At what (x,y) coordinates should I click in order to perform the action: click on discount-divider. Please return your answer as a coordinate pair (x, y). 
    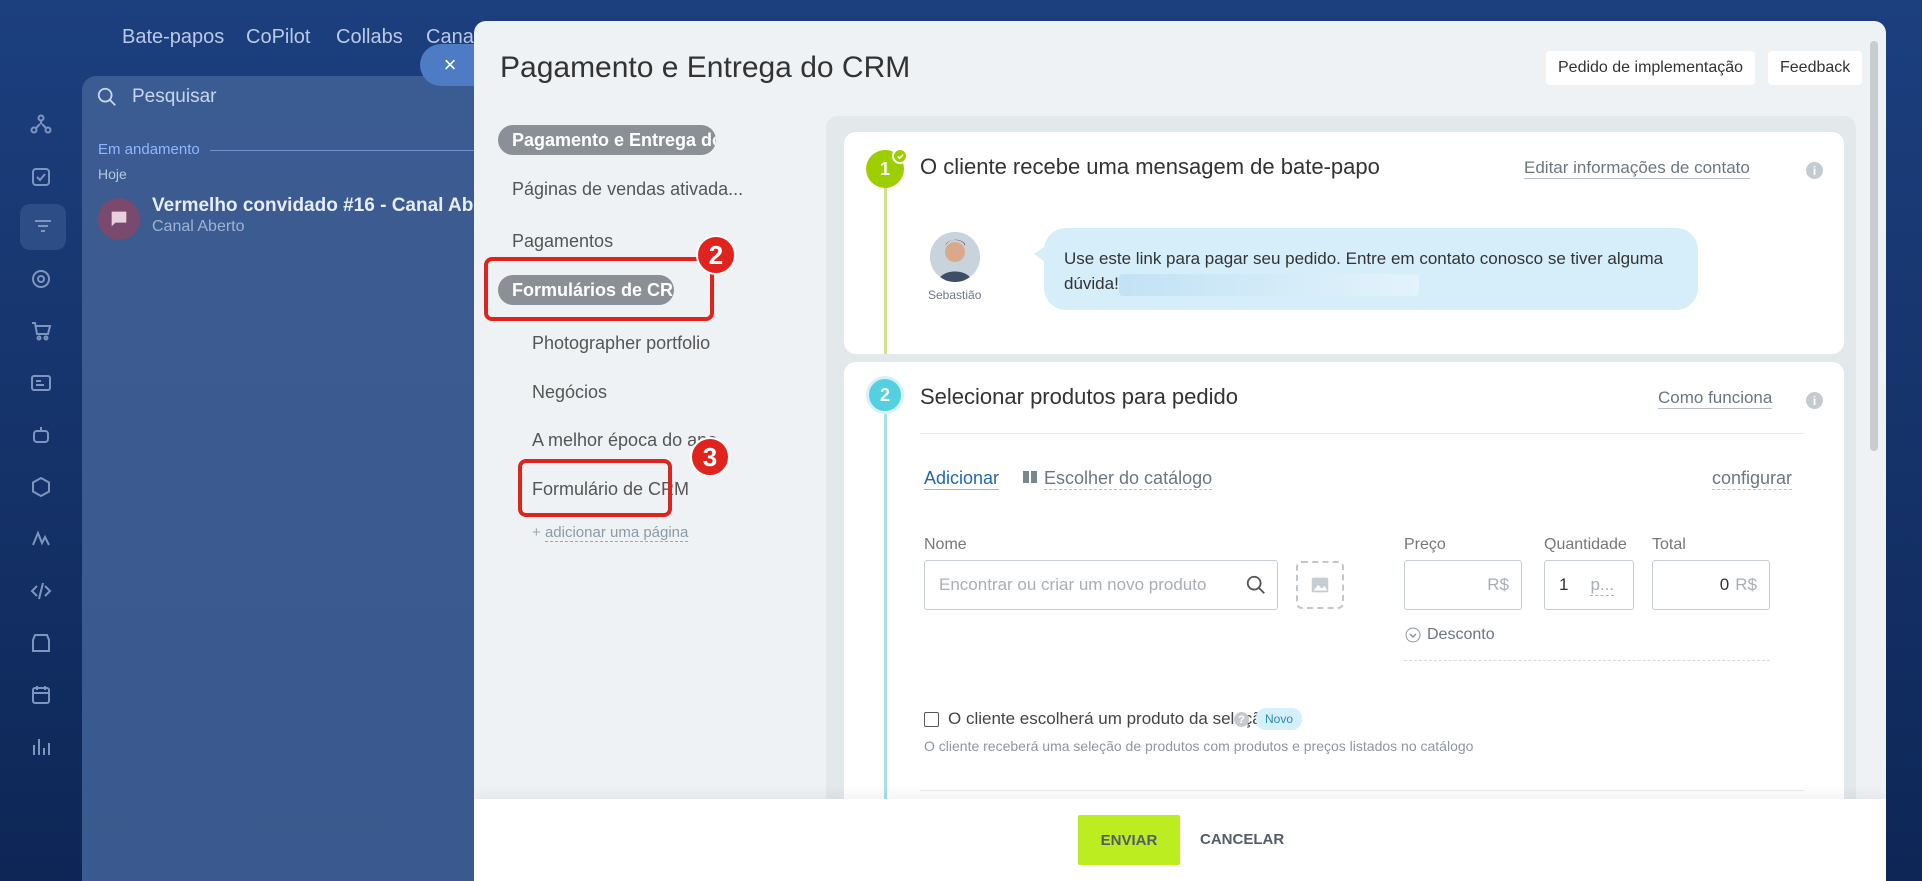
    Looking at the image, I should click on (1587, 660).